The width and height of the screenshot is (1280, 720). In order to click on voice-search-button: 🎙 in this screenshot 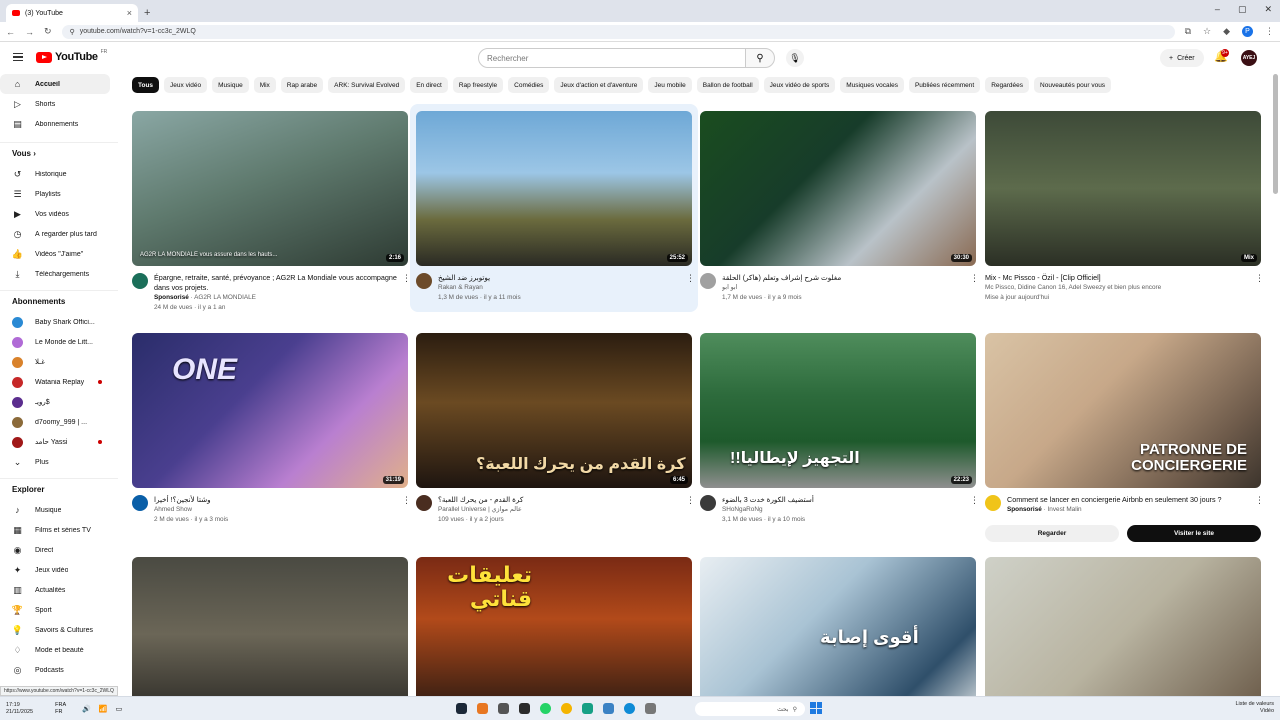, I will do `click(795, 58)`.